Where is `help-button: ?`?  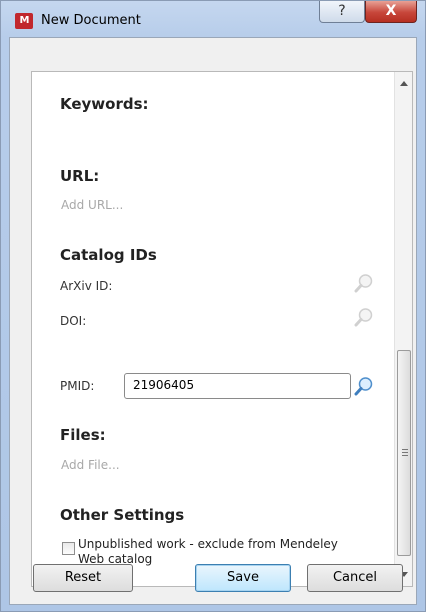 help-button: ? is located at coordinates (342, 12).